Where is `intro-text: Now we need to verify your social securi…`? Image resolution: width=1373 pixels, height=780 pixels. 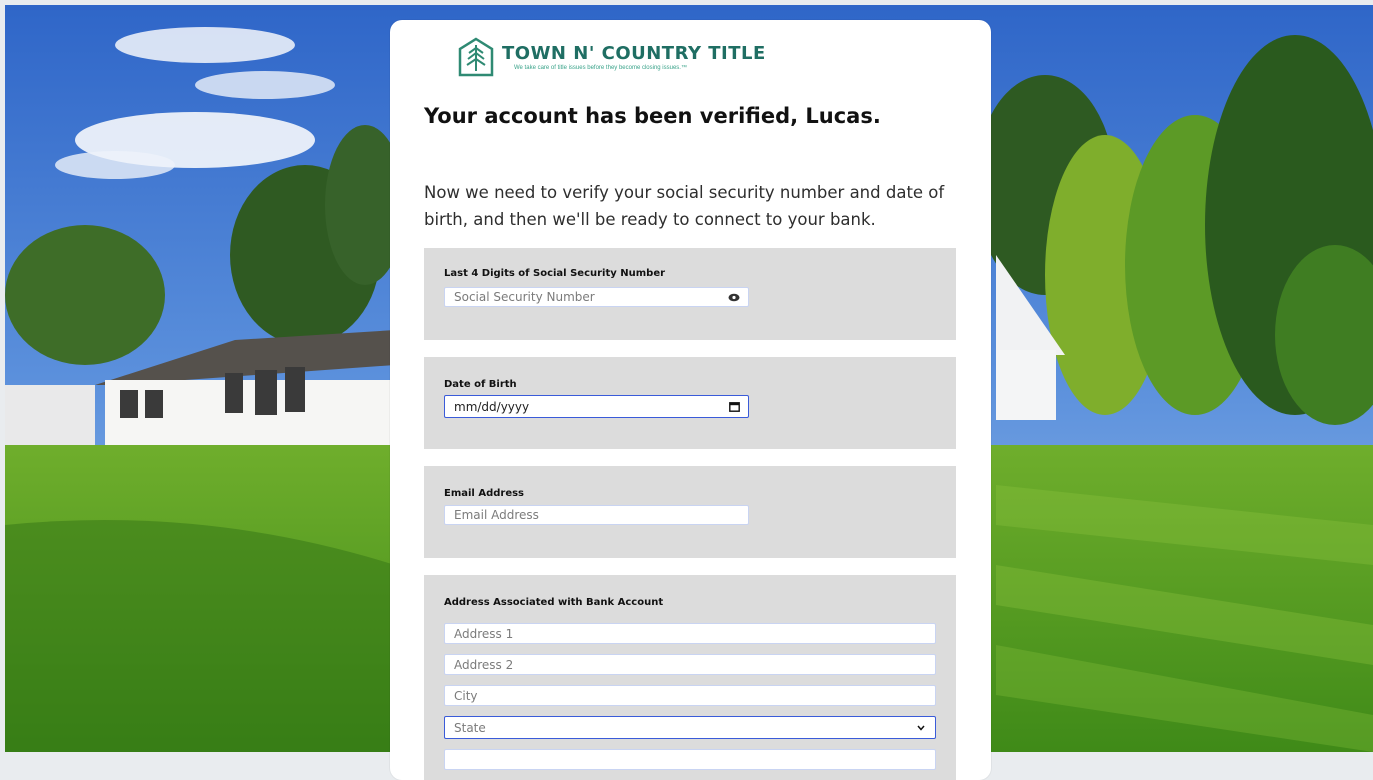 intro-text: Now we need to verify your social securi… is located at coordinates (684, 206).